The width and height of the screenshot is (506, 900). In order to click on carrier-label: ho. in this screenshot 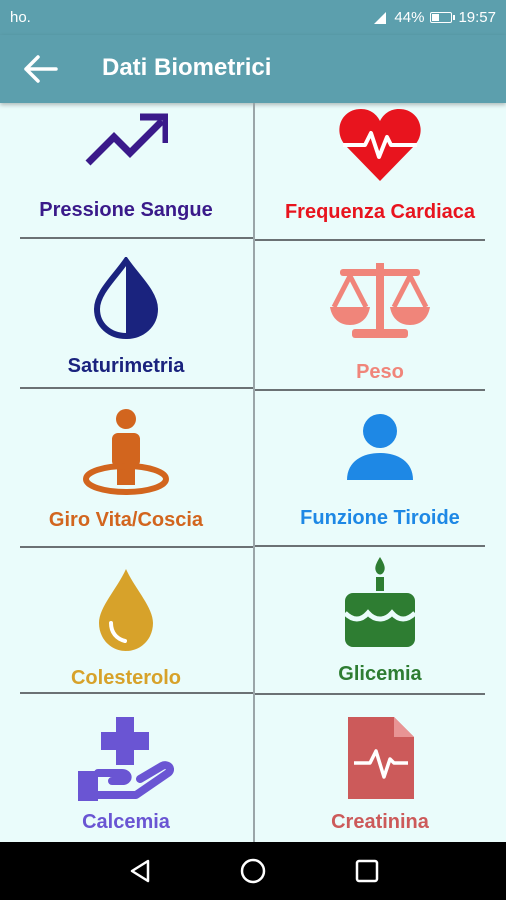, I will do `click(20, 17)`.